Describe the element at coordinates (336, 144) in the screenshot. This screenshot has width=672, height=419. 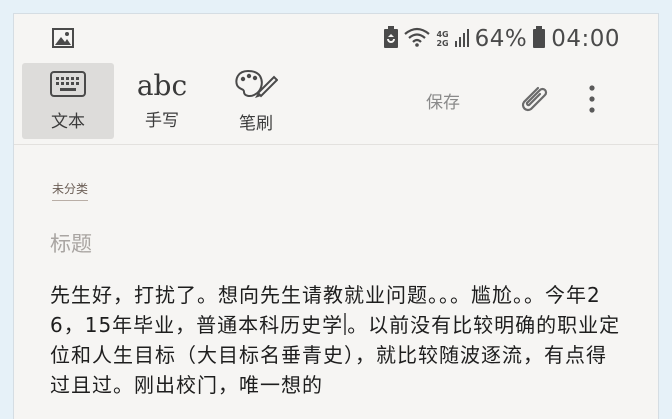
I see `toolbar-divider` at that location.